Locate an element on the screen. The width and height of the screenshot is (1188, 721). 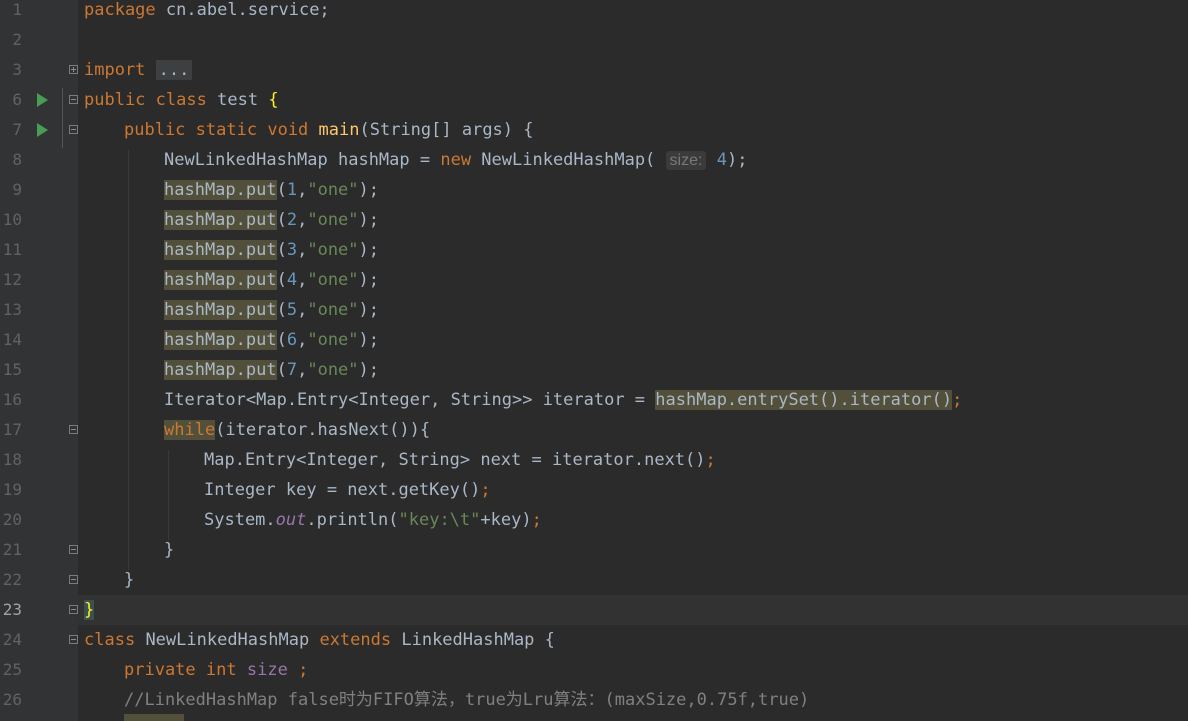
code-line: 2 is located at coordinates (594, 40).